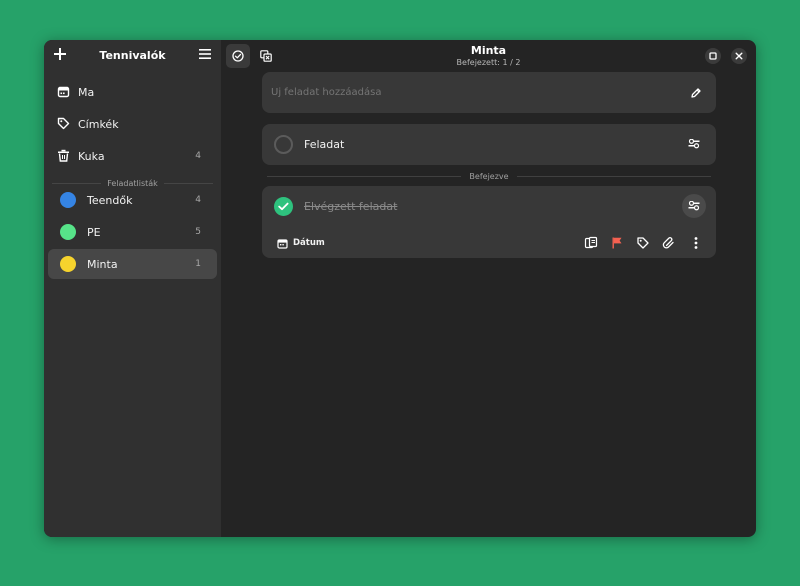 This screenshot has height=586, width=800. What do you see at coordinates (489, 144) in the screenshot?
I see `task-row: Feladat` at bounding box center [489, 144].